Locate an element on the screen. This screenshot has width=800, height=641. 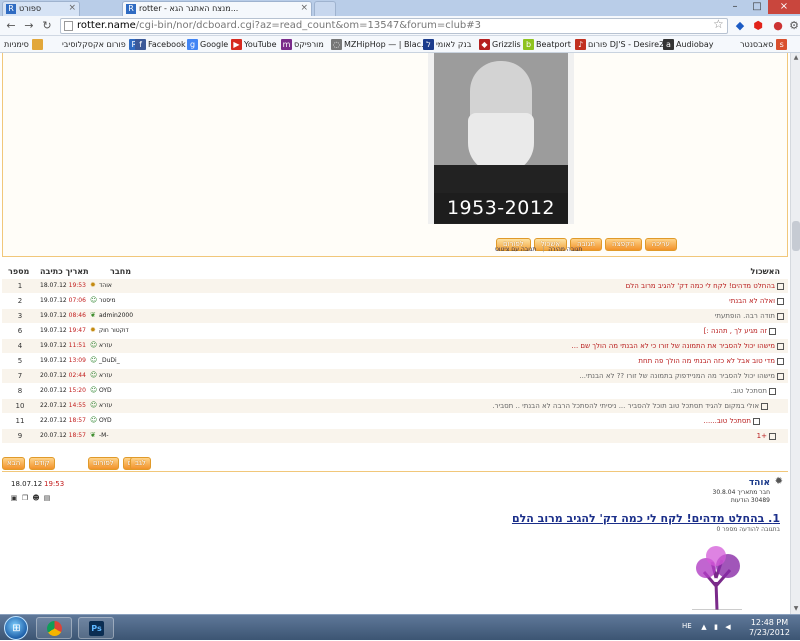
table-row: 2 19.07.12 07:06 ☺ מיסטר ואלה לא הבנתי is located at coordinates (395, 301).